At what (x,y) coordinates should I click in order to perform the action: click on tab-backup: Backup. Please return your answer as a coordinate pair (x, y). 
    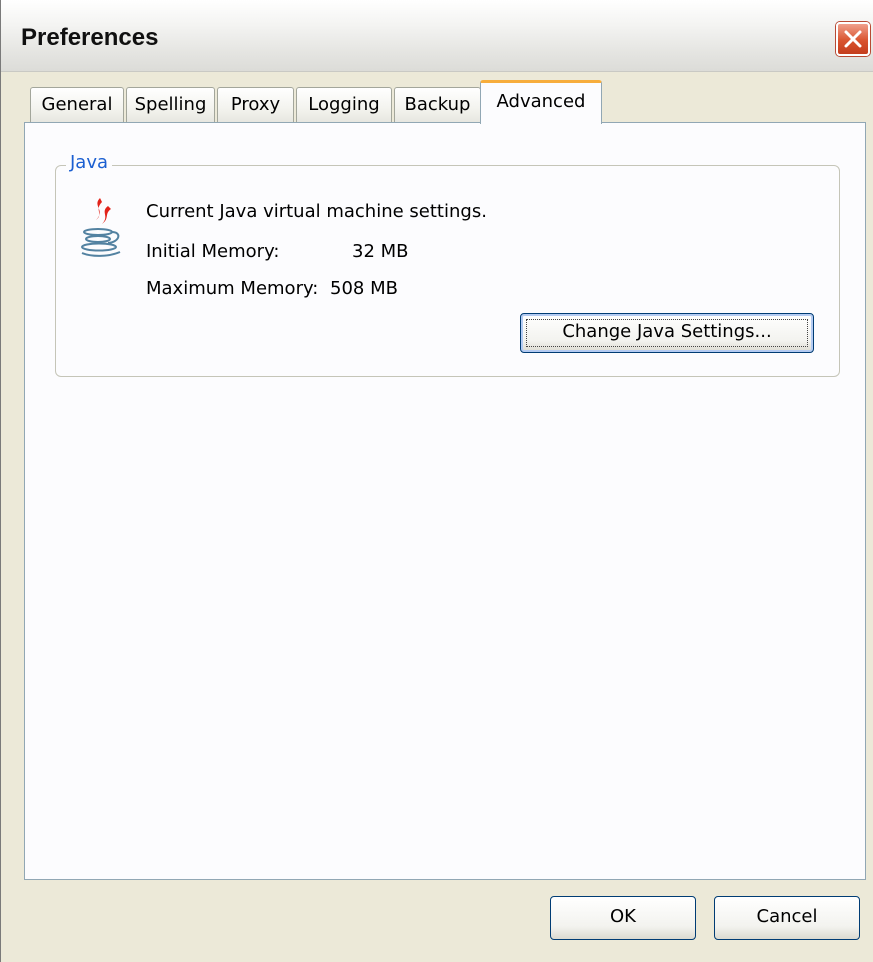
    Looking at the image, I should click on (437, 105).